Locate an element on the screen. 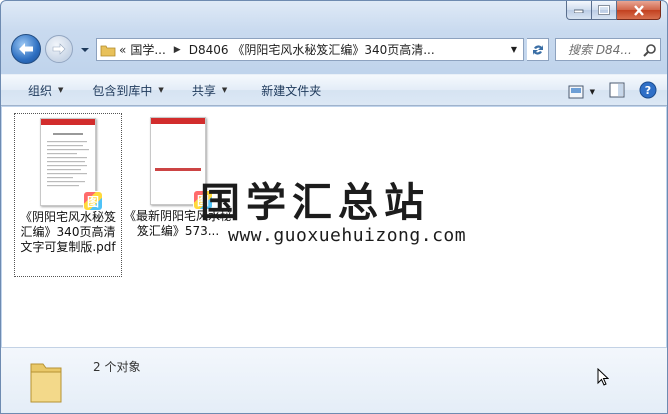 The height and width of the screenshot is (414, 668). maximize-icon is located at coordinates (604, 10).